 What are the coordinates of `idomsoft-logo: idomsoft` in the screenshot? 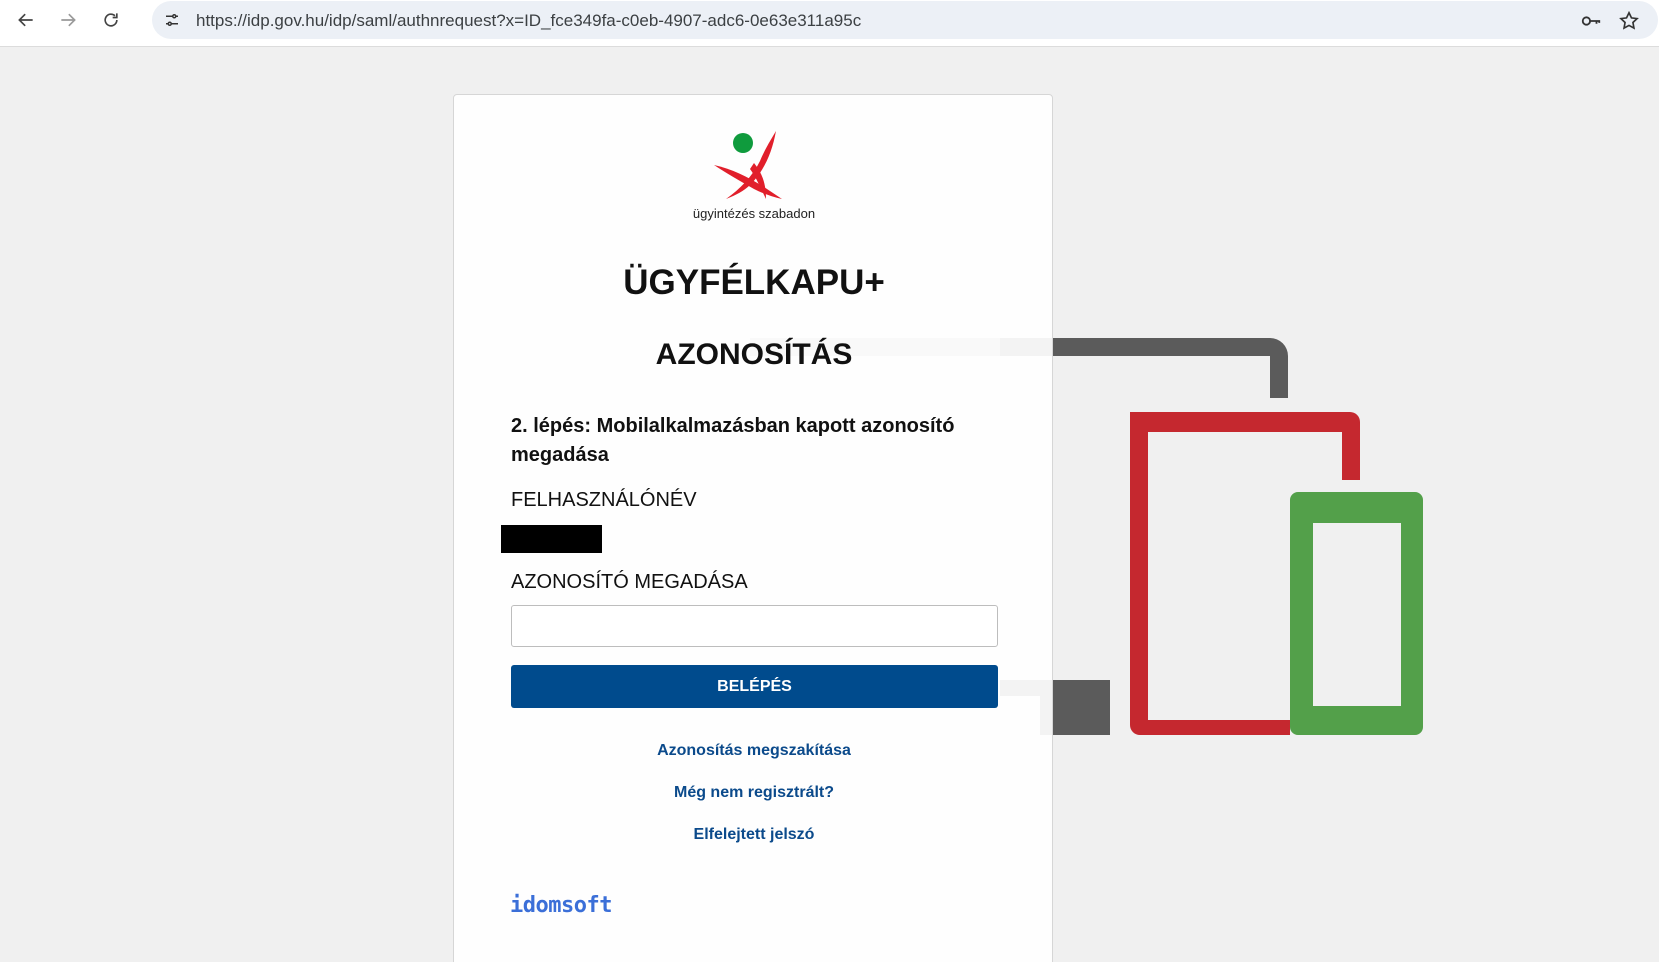 It's located at (561, 905).